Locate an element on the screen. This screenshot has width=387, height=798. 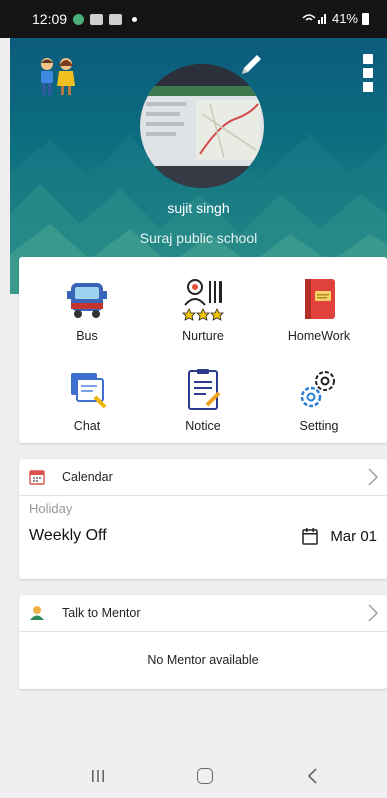
notice-icon is located at coordinates (204, 389).